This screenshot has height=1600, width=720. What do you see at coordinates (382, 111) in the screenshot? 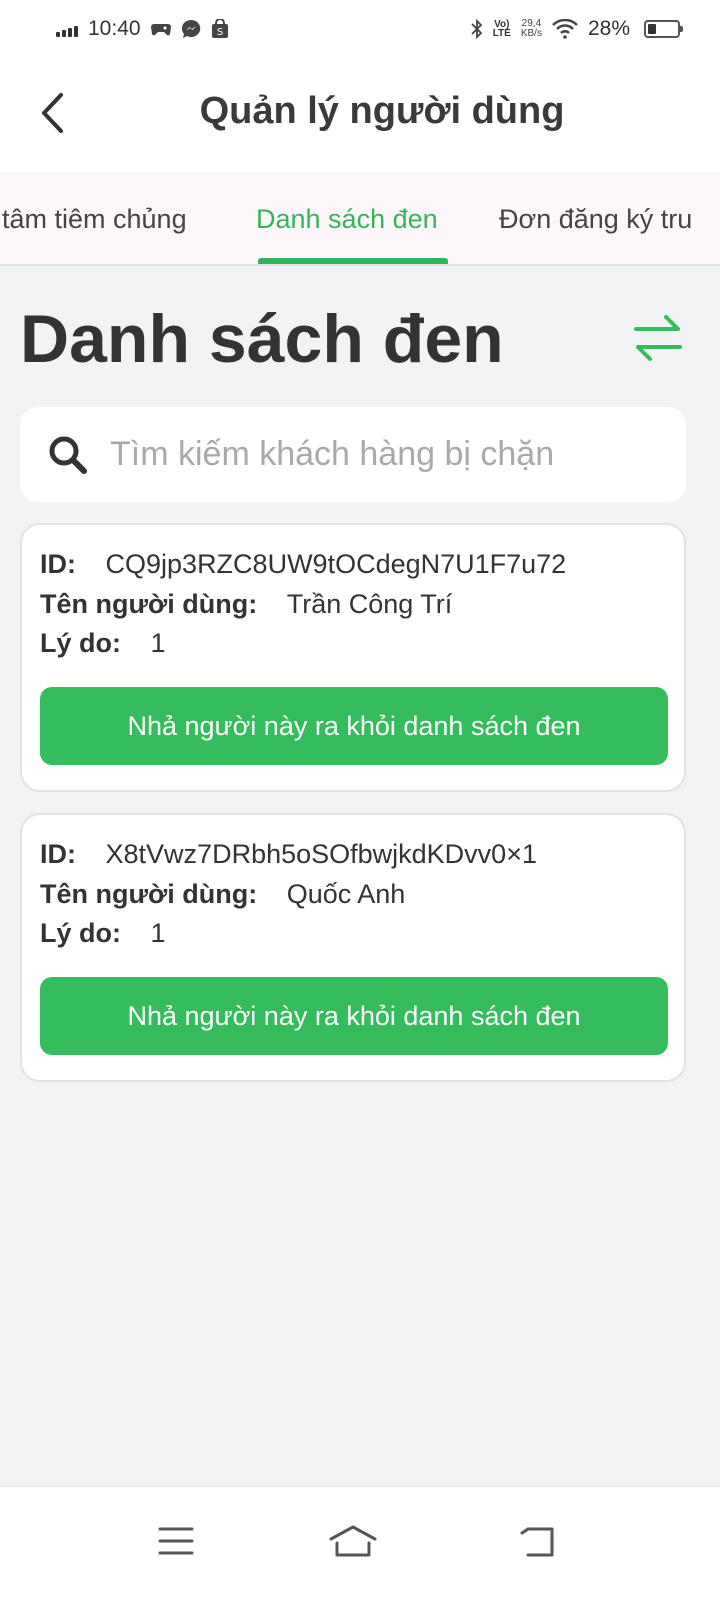
I see `app-bar-title: Quản lý người dùng` at bounding box center [382, 111].